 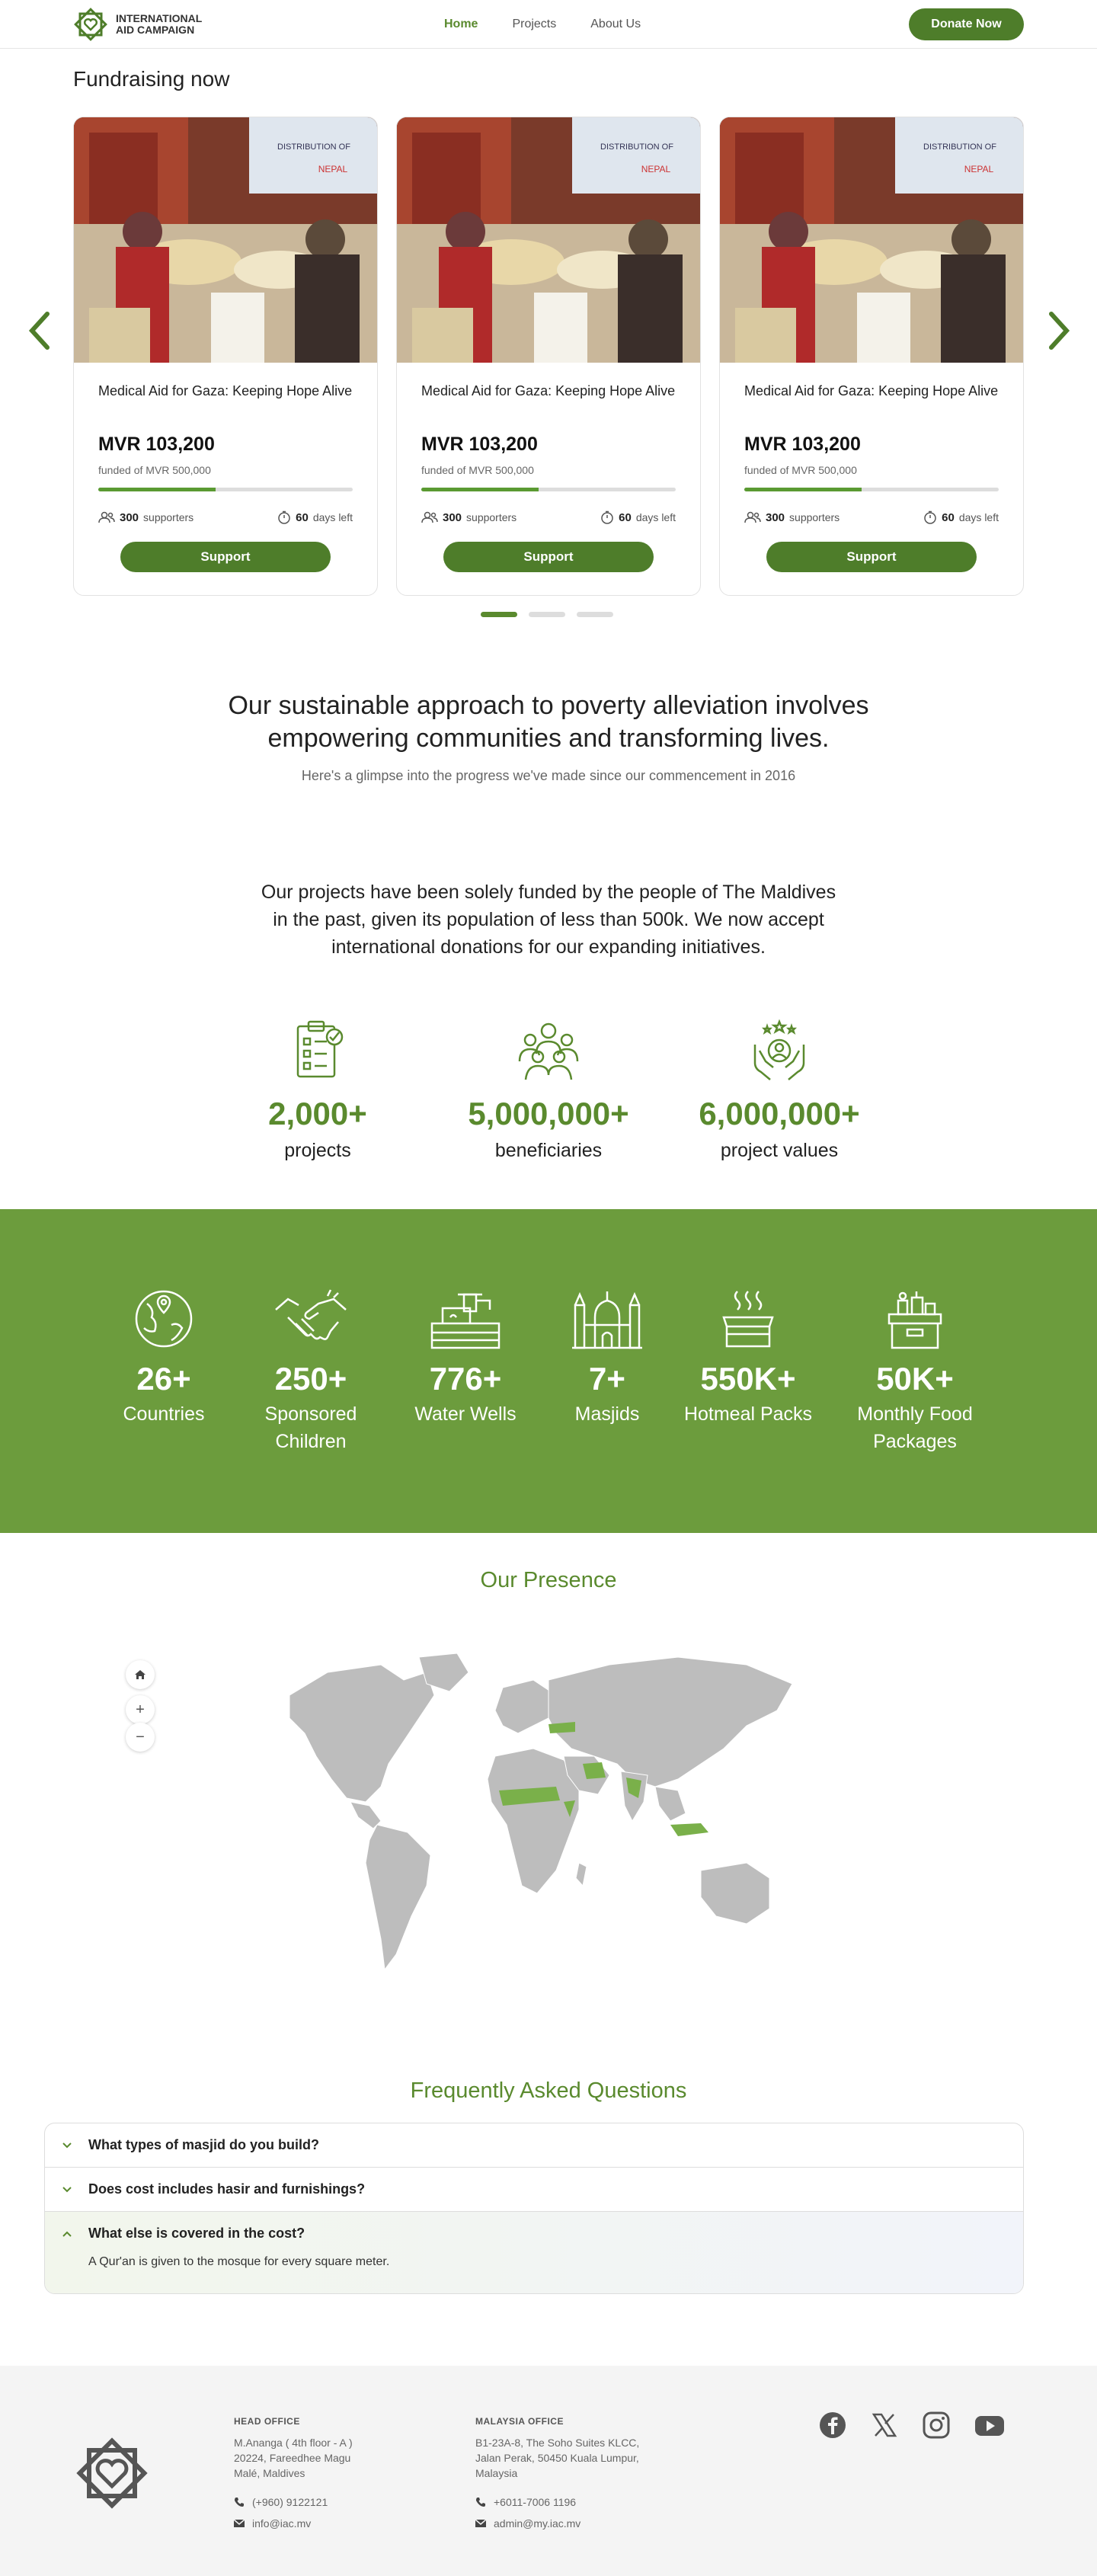 What do you see at coordinates (491, 517) in the screenshot?
I see `supporters-label: supporters` at bounding box center [491, 517].